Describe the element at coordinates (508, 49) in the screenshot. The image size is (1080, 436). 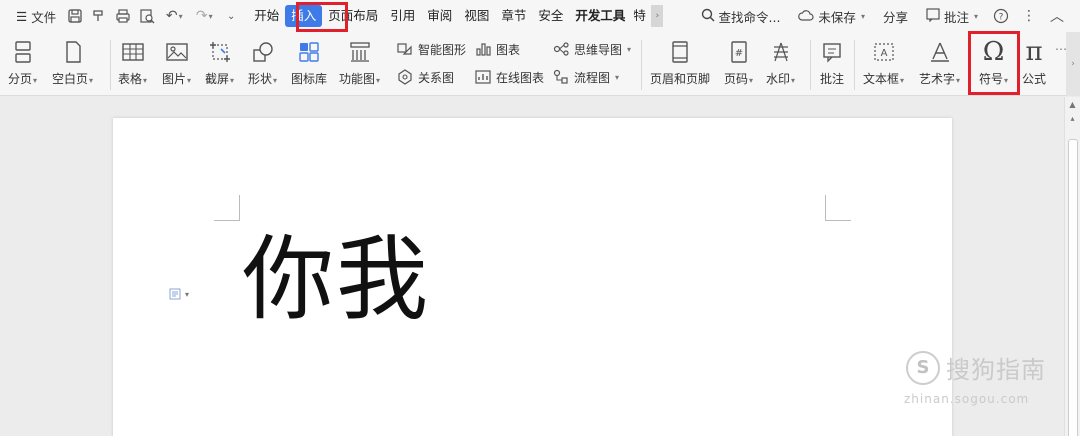
I see `chart-label: 图表` at that location.